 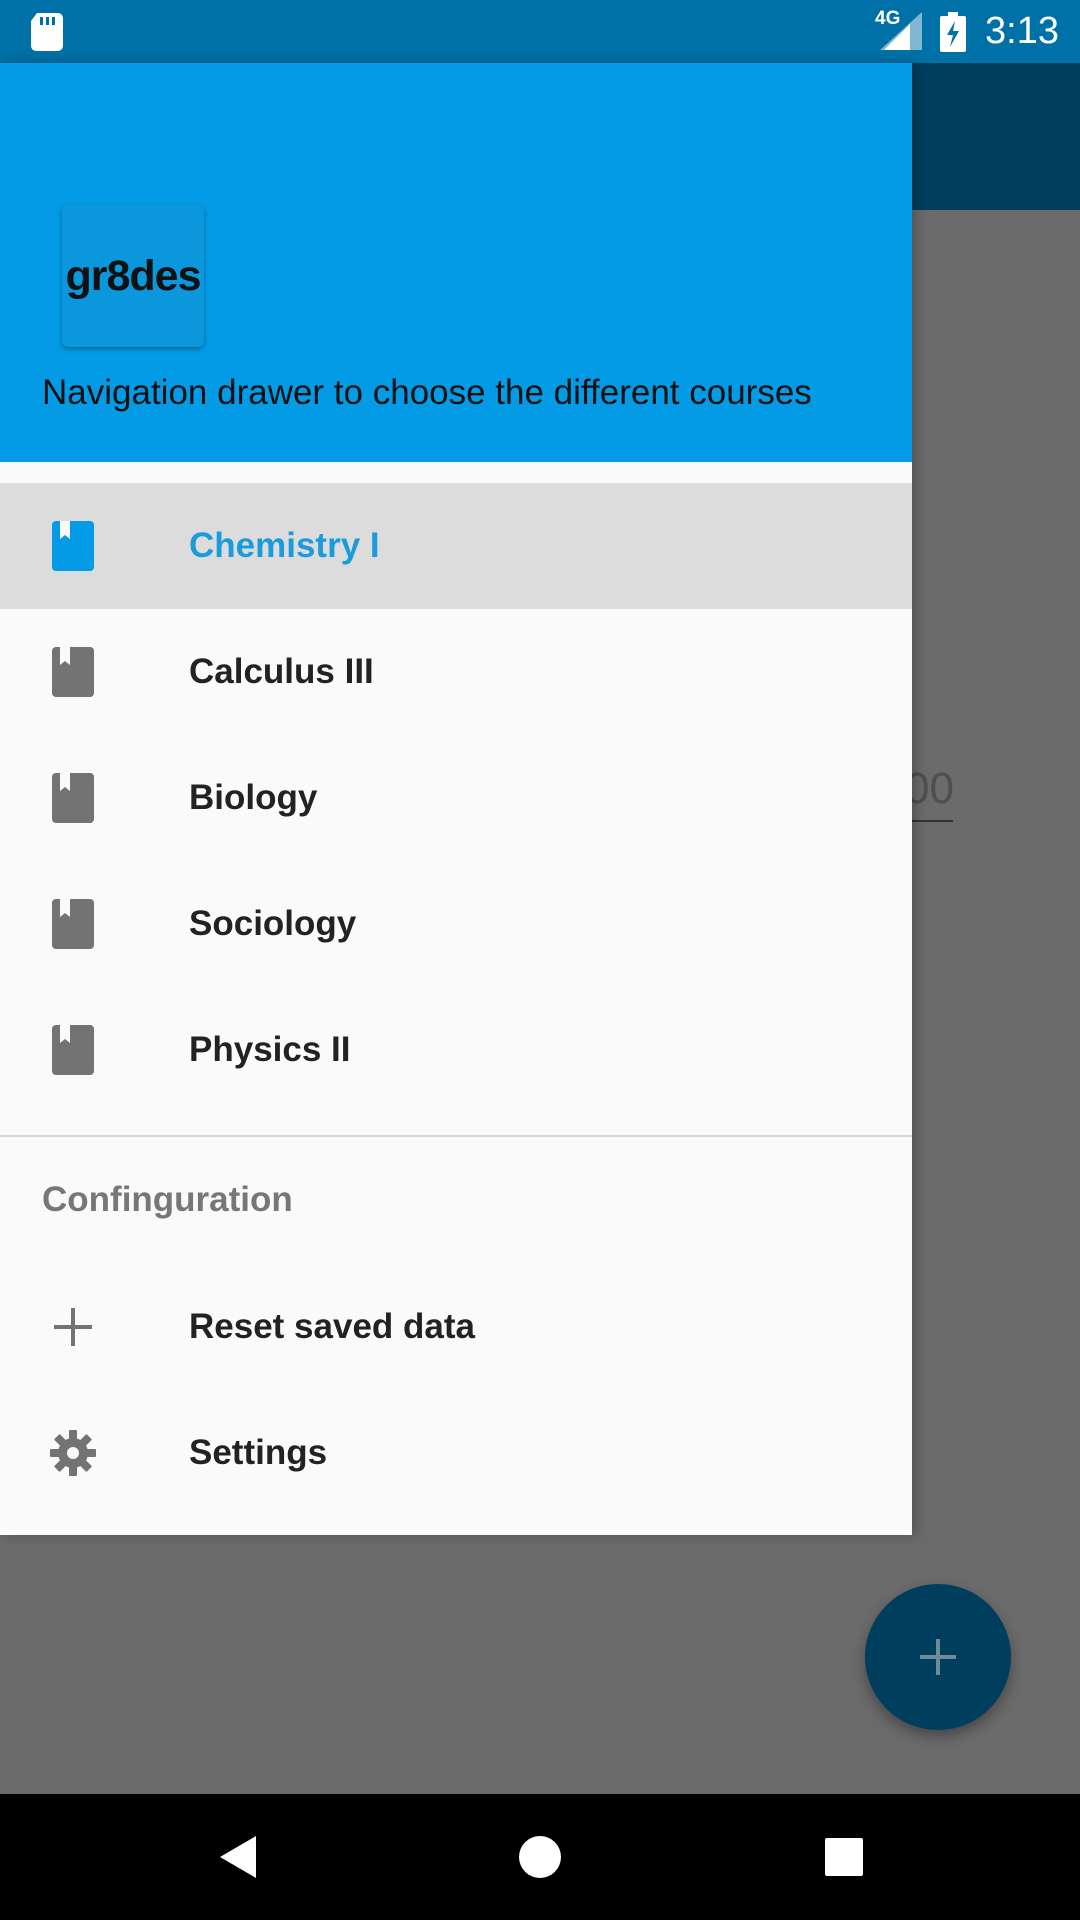 I want to click on grade-input-field: 00, so click(x=929, y=791).